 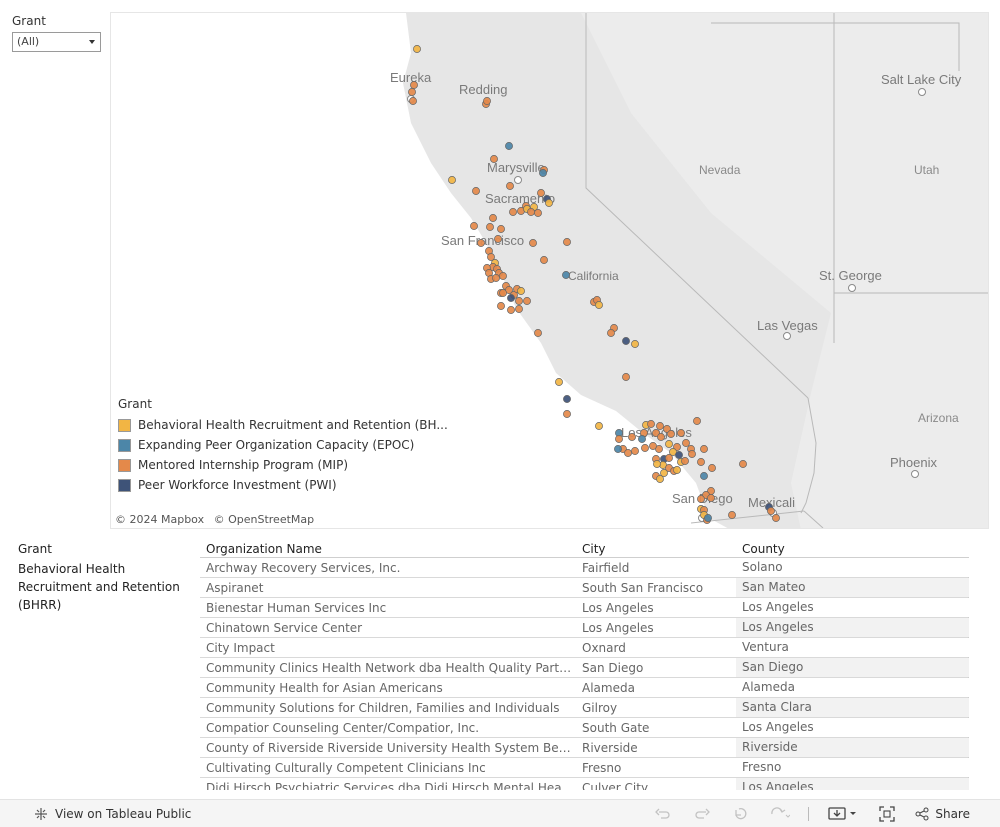 What do you see at coordinates (159, 519) in the screenshot?
I see `mapbox-attribution: © 2024 Mapbox` at bounding box center [159, 519].